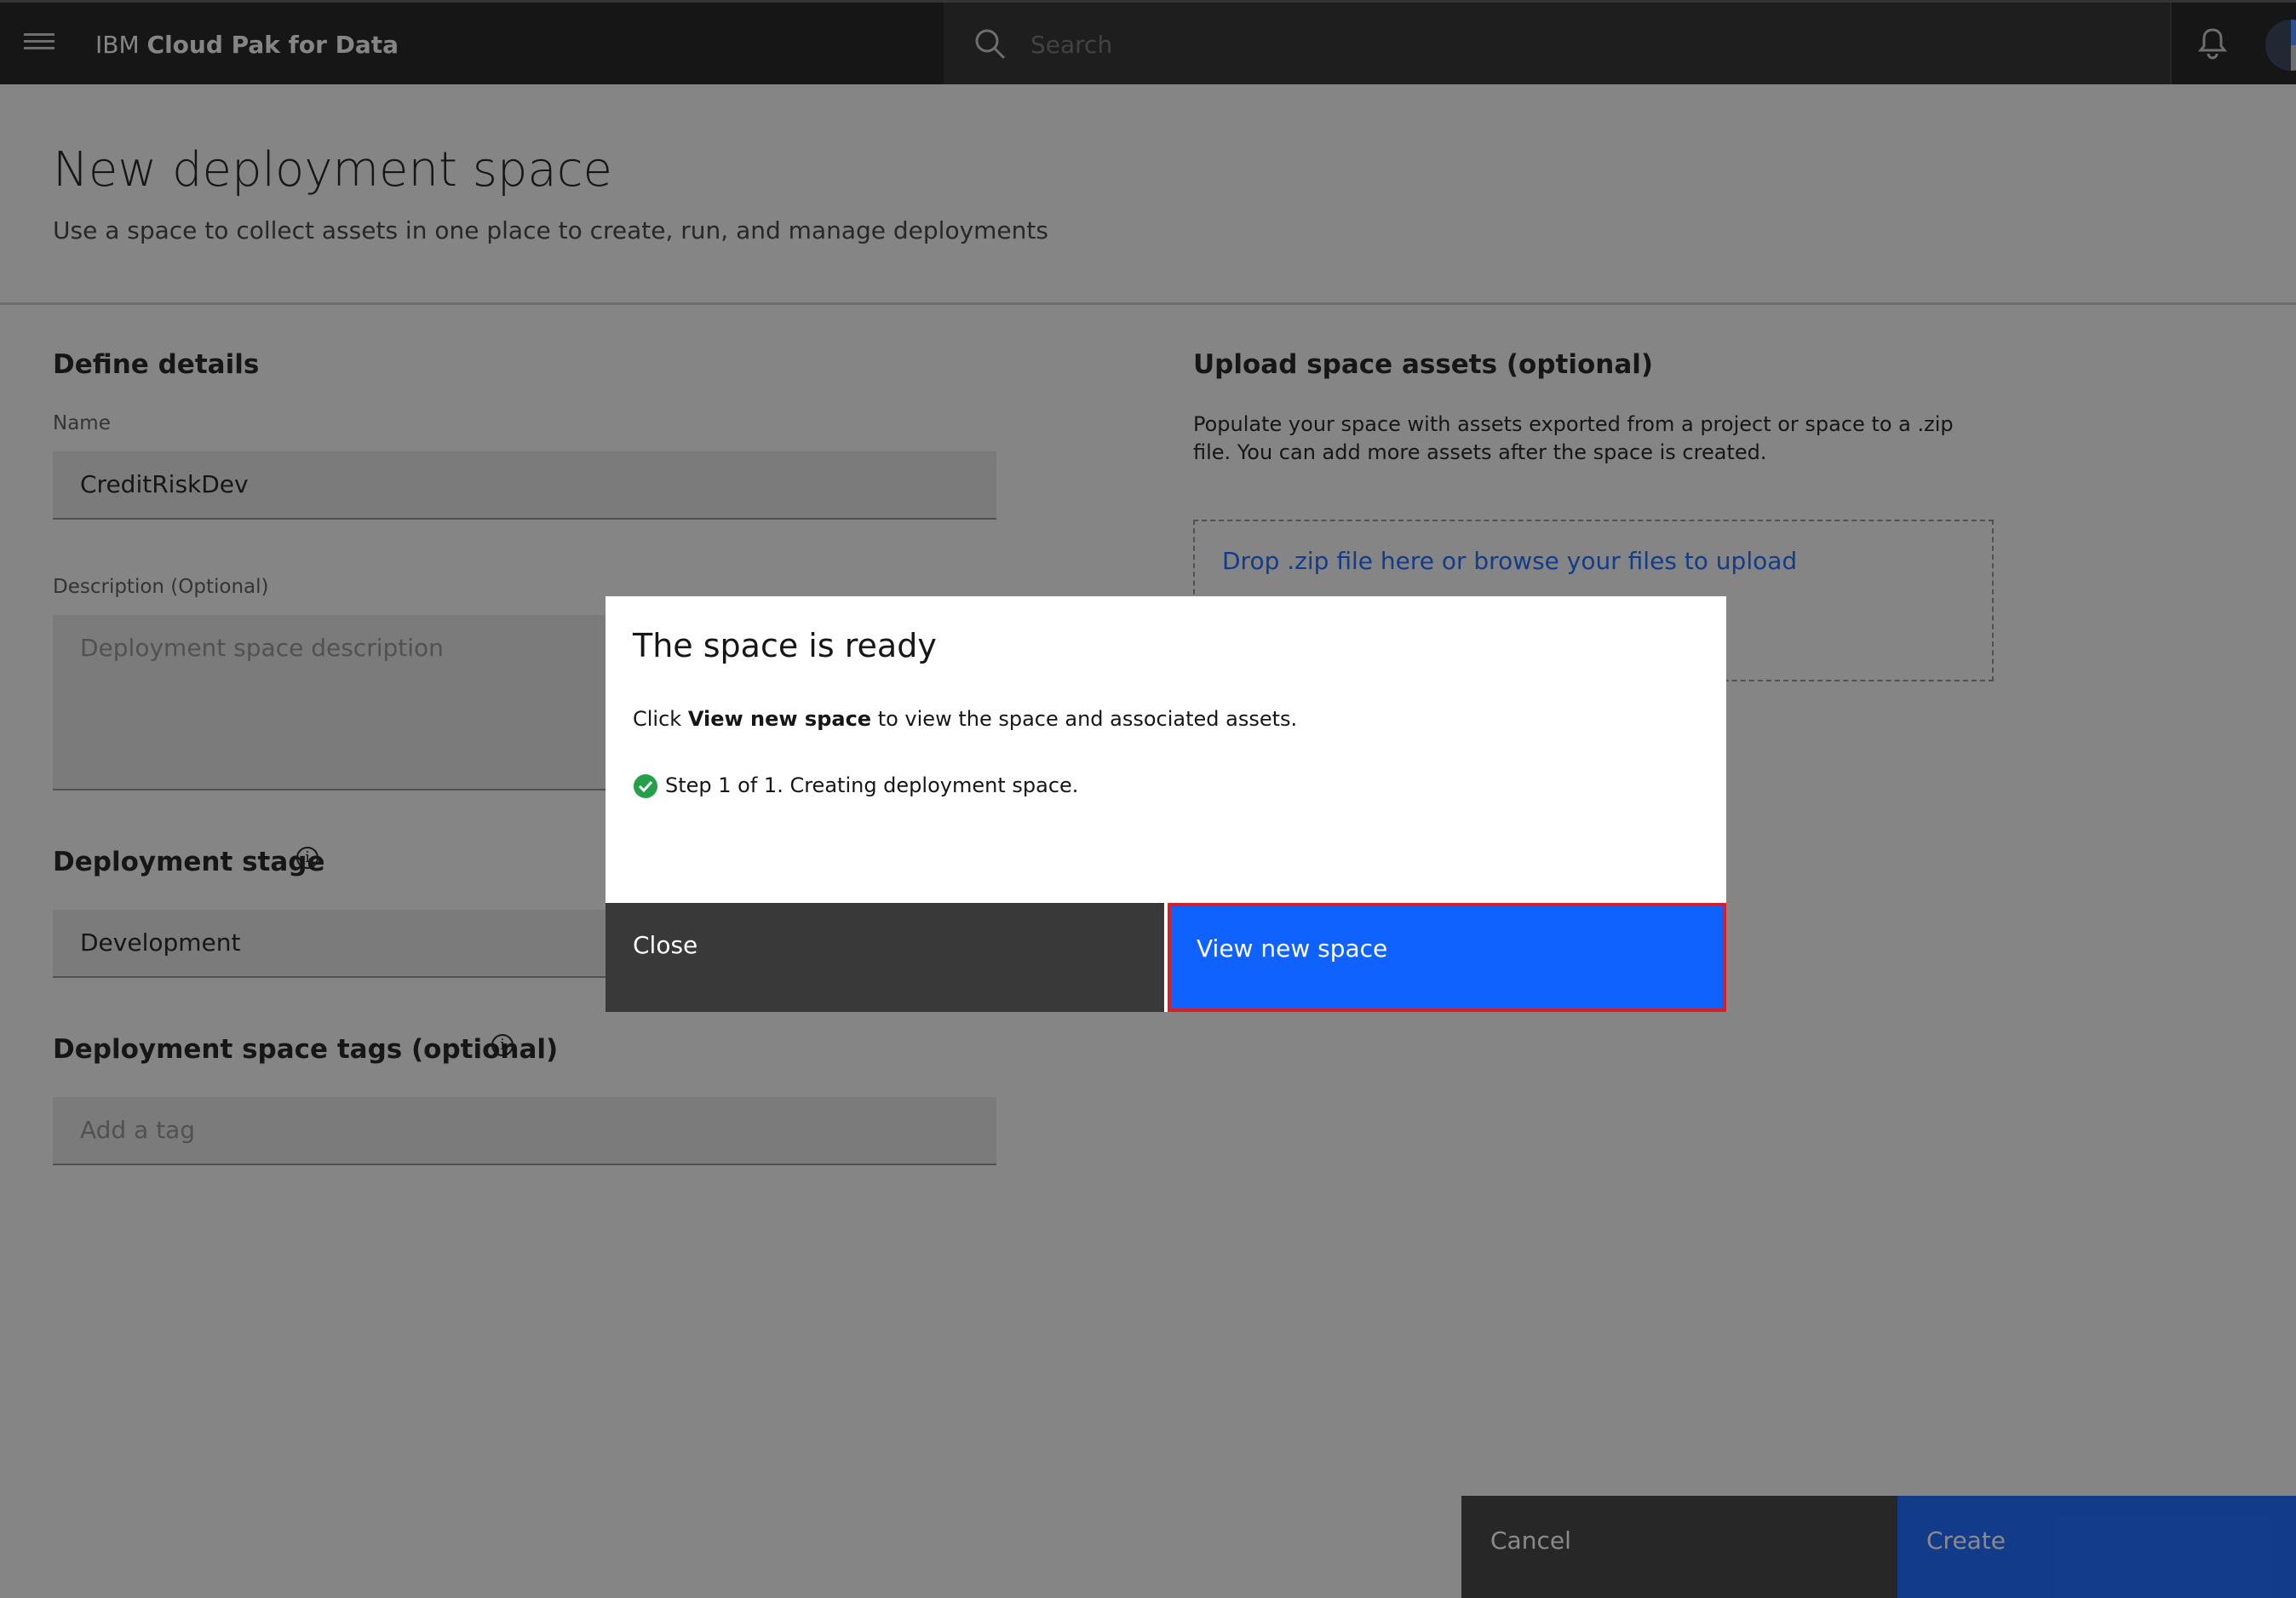  I want to click on view-new-space-button: View new space, so click(1447, 957).